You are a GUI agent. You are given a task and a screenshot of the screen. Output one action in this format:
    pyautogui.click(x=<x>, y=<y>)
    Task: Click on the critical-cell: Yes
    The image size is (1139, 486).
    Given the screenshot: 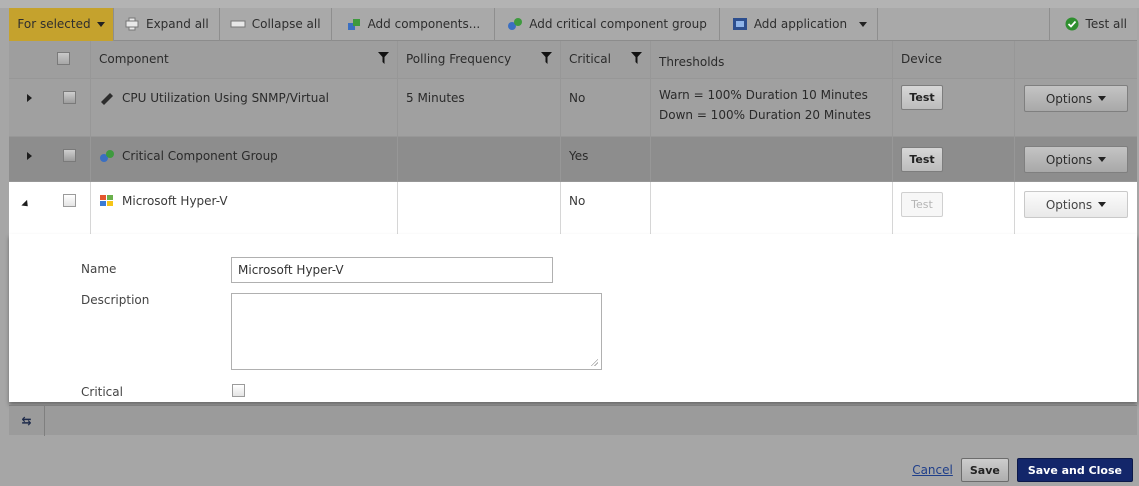 What is the action you would take?
    pyautogui.click(x=606, y=159)
    